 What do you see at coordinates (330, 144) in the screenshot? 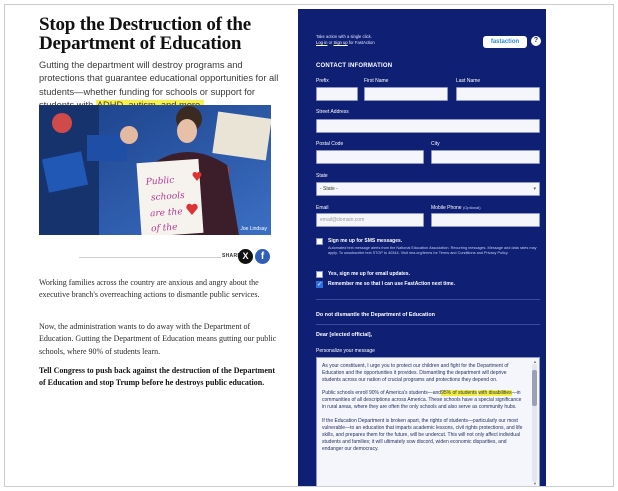
I see `postal-code-label: Postal Code` at bounding box center [330, 144].